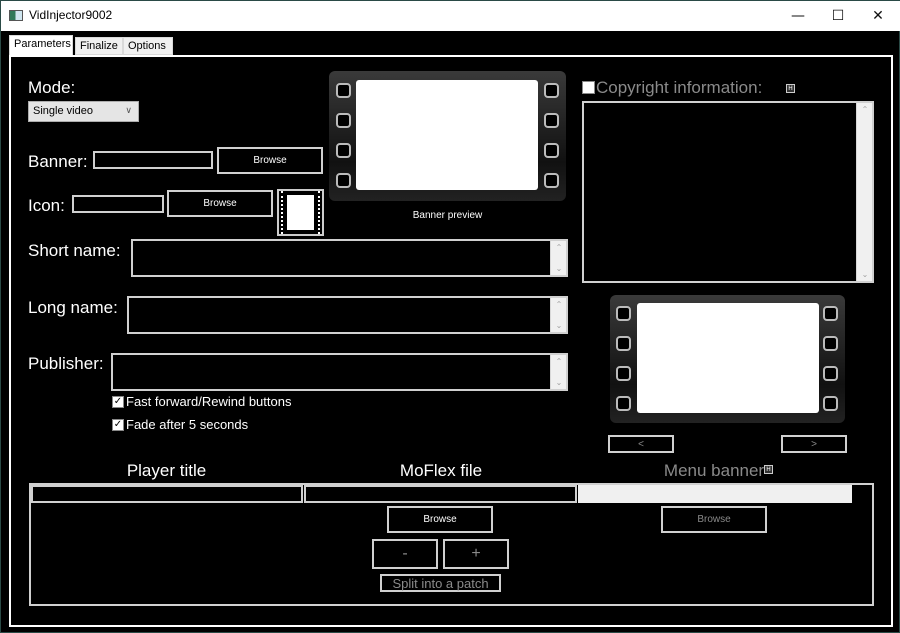  I want to click on prev-banner-button: <, so click(641, 444).